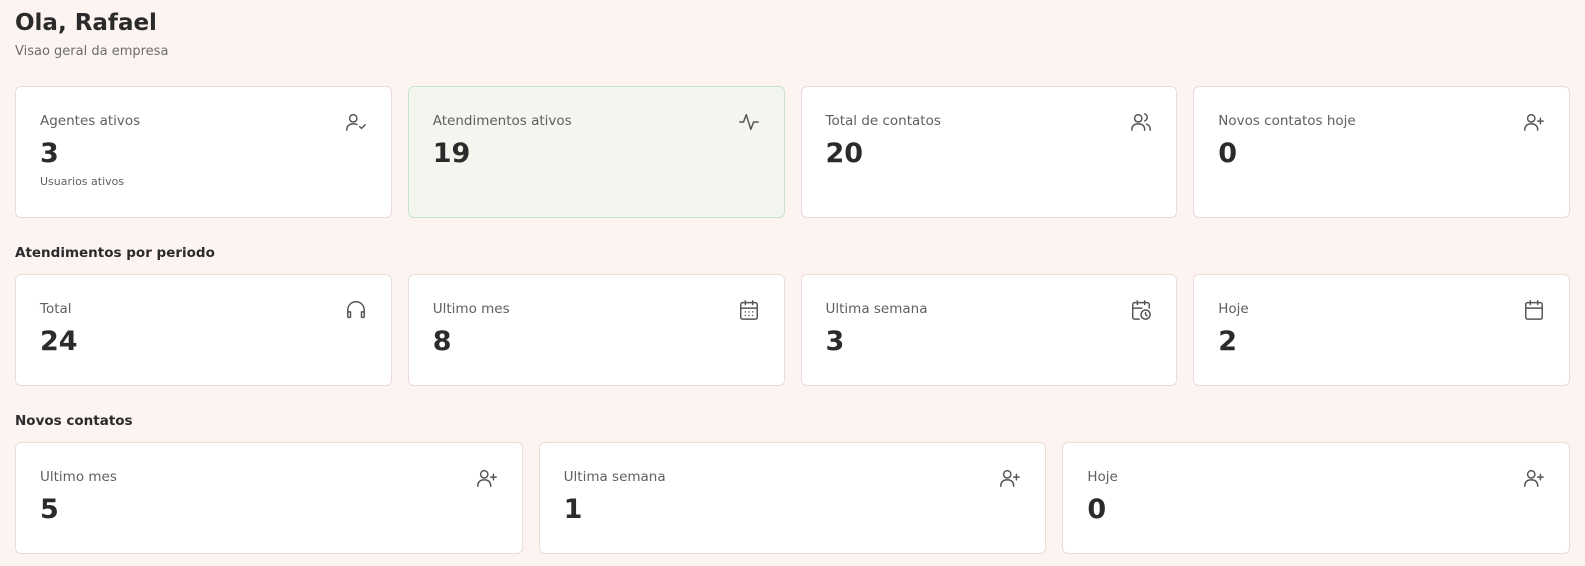  I want to click on card-label: Atendimentos ativos, so click(502, 121).